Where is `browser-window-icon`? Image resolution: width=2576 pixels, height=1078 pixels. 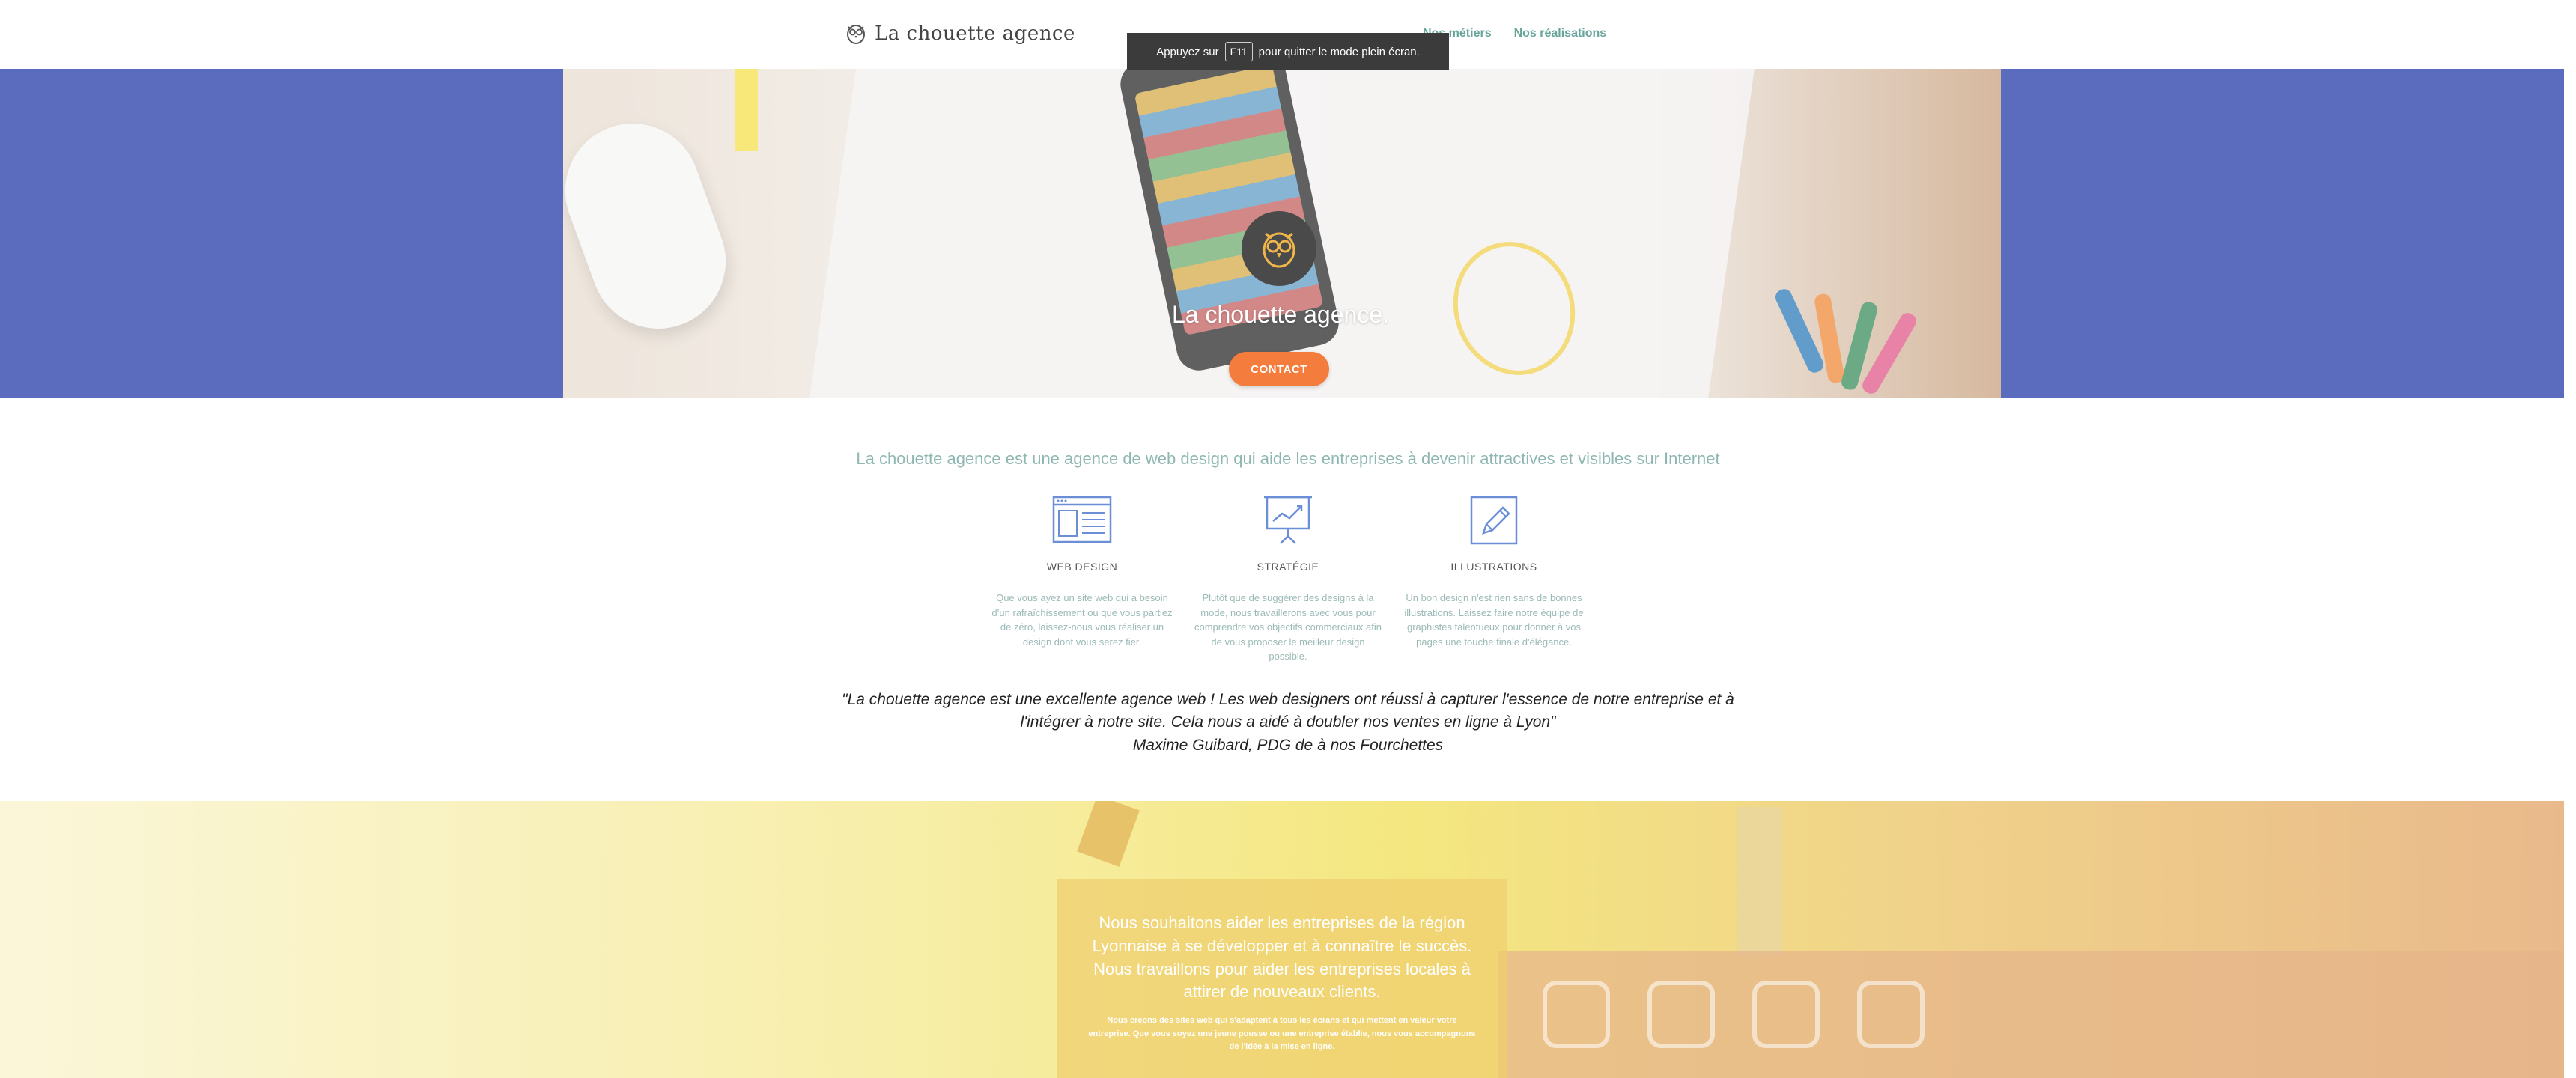
browser-window-icon is located at coordinates (1082, 519).